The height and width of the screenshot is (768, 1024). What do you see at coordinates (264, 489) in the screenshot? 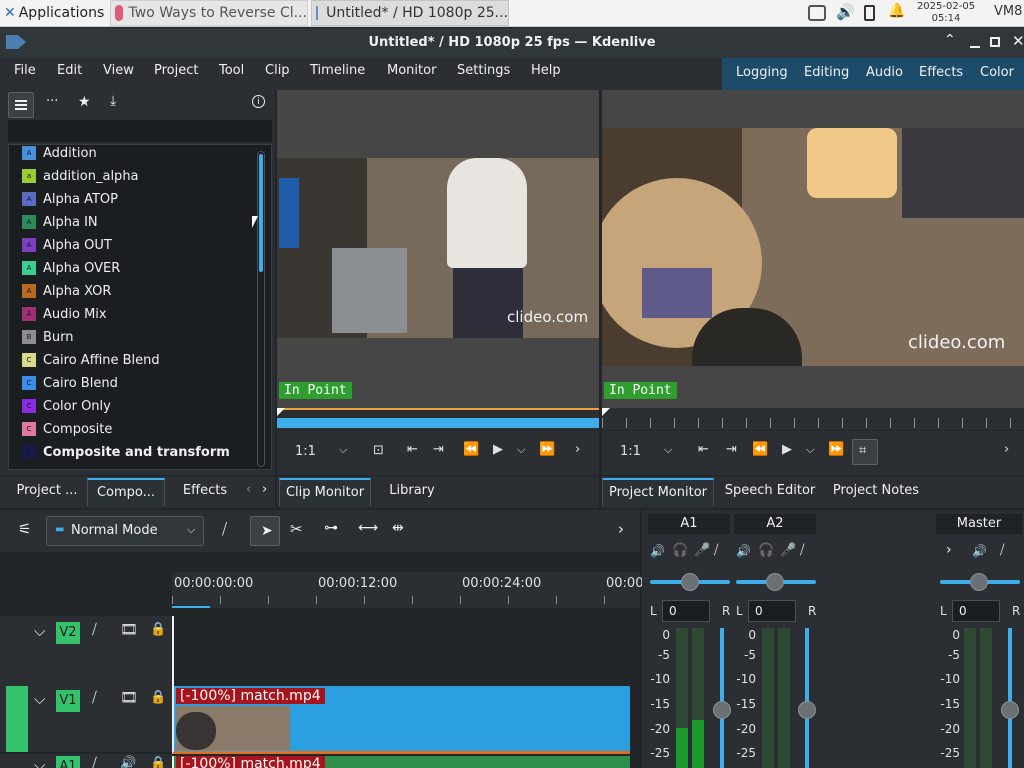
I see `tab-scroll-right-icon: ›` at bounding box center [264, 489].